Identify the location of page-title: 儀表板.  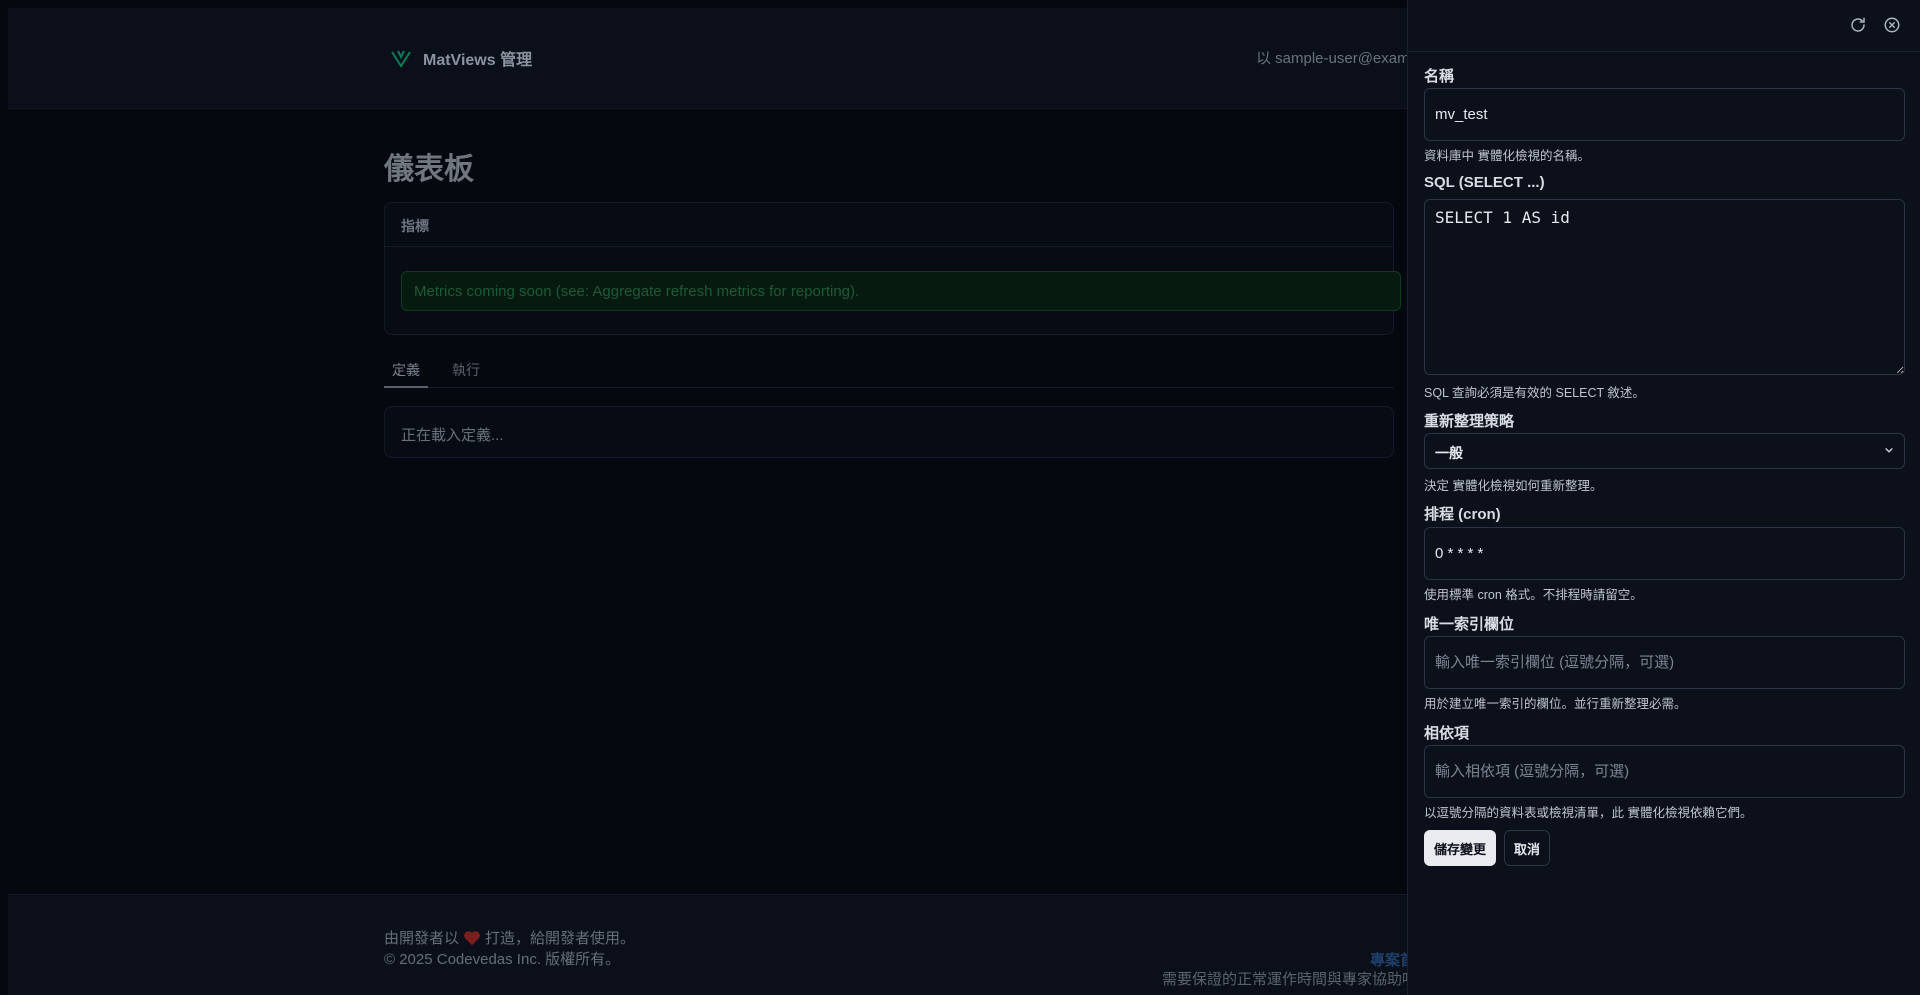
(429, 169).